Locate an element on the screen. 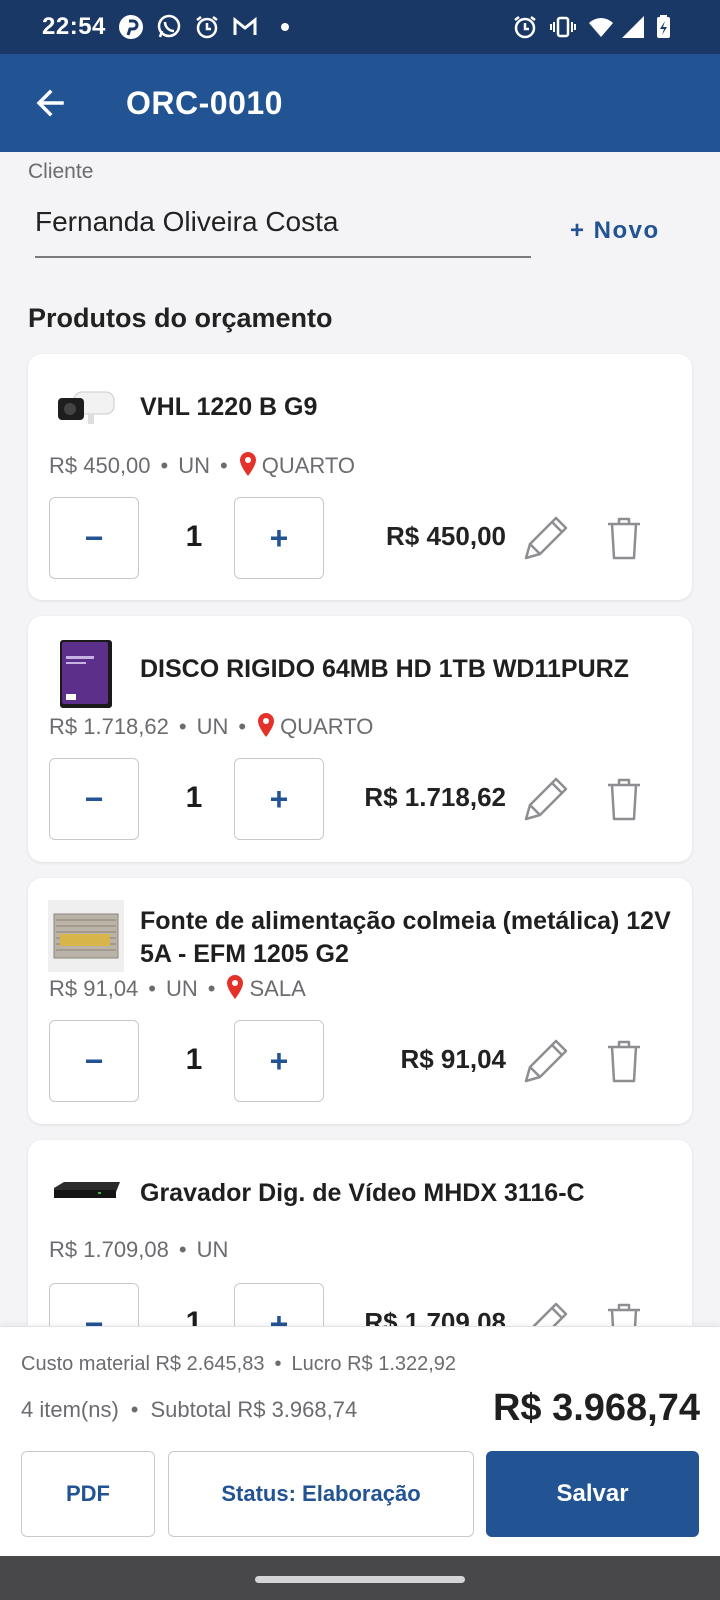  product-line-total: R$ 450,00 is located at coordinates (446, 536).